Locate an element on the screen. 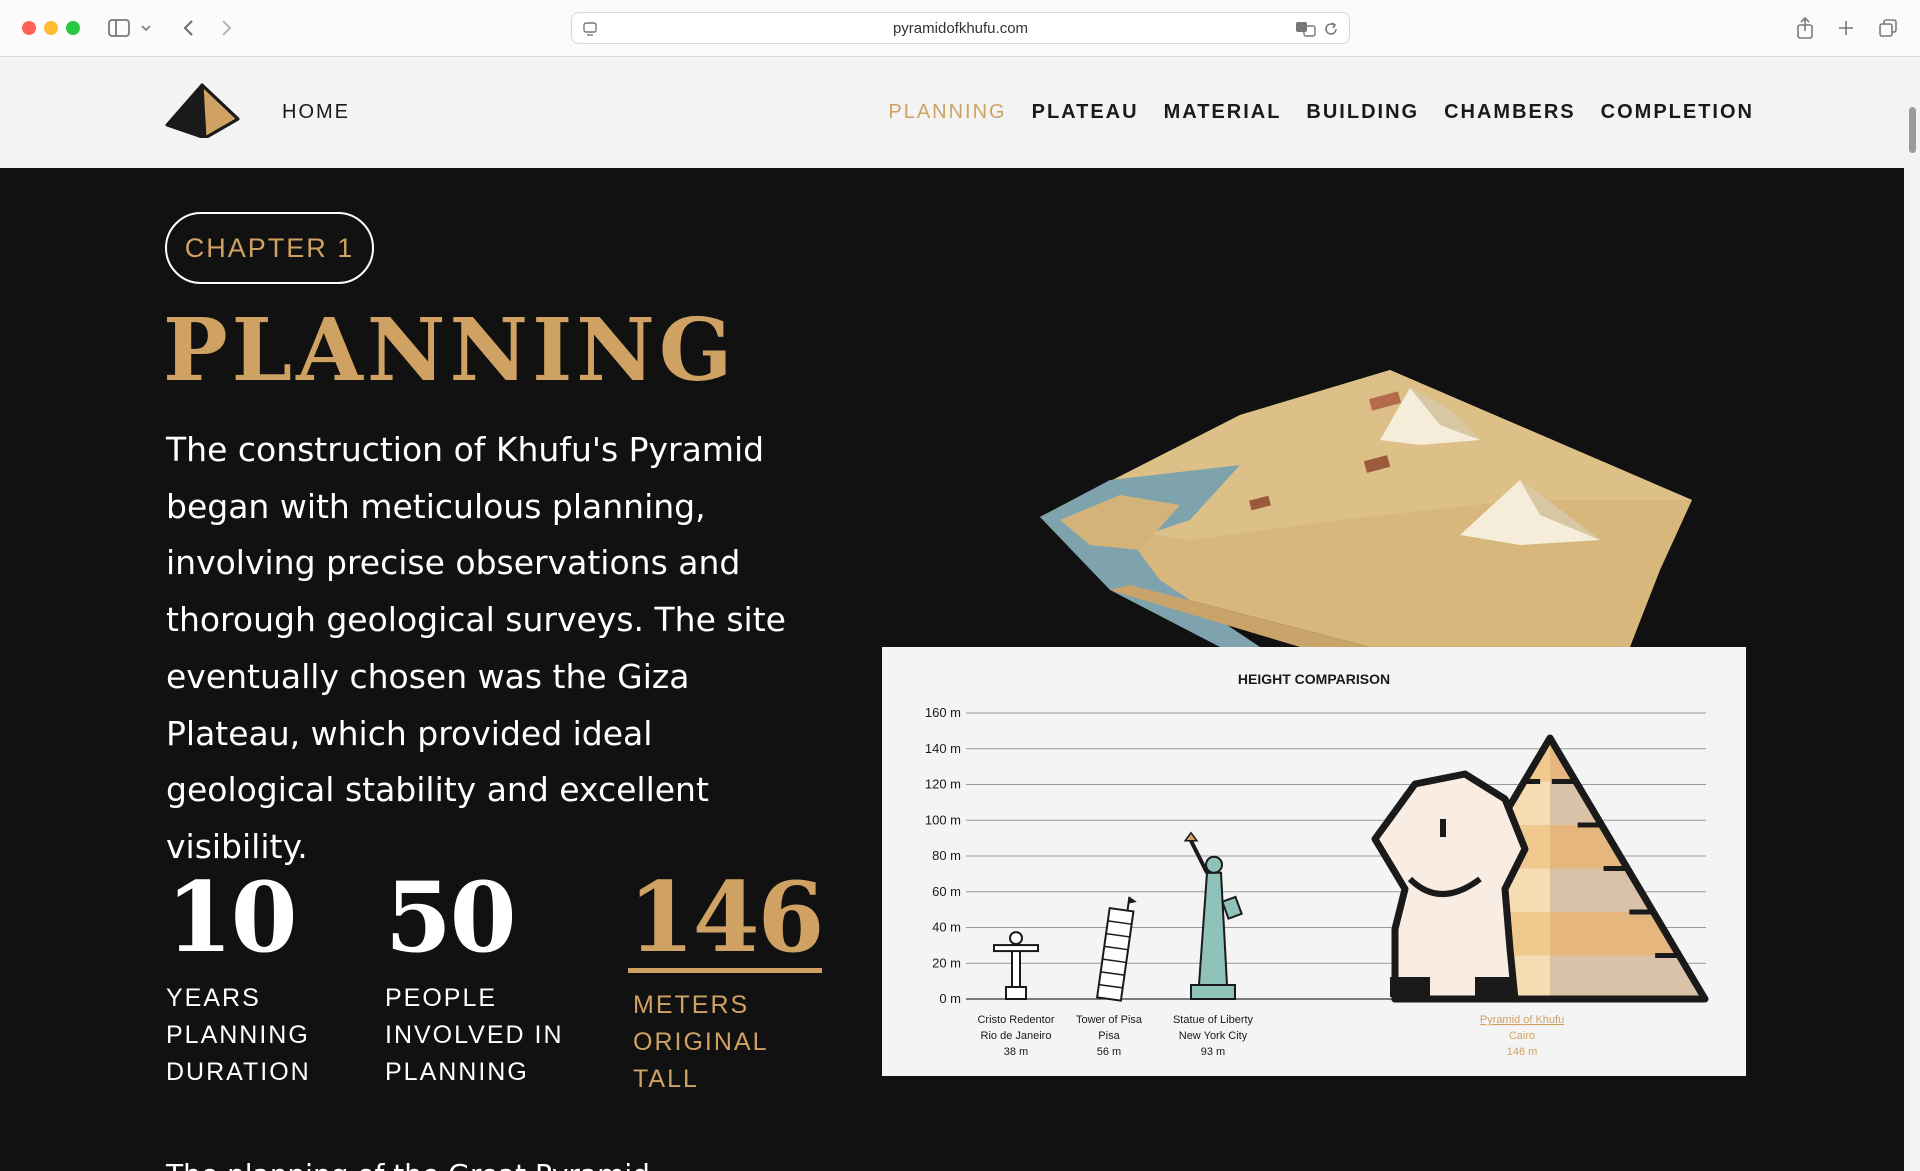  y-tick-label: 60 m is located at coordinates (946, 891).